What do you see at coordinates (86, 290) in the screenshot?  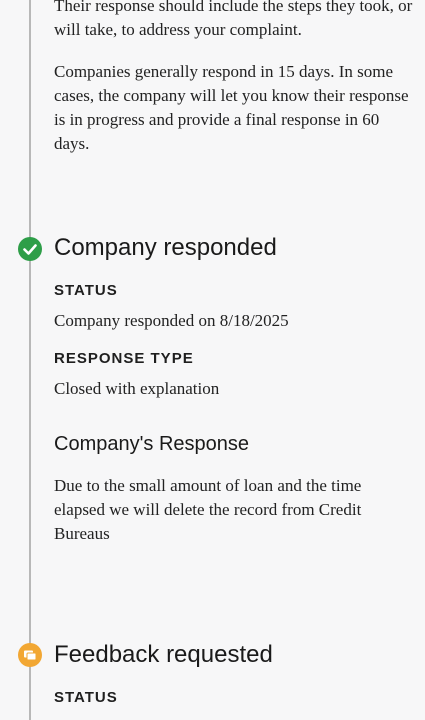 I see `status-label: STATUS` at bounding box center [86, 290].